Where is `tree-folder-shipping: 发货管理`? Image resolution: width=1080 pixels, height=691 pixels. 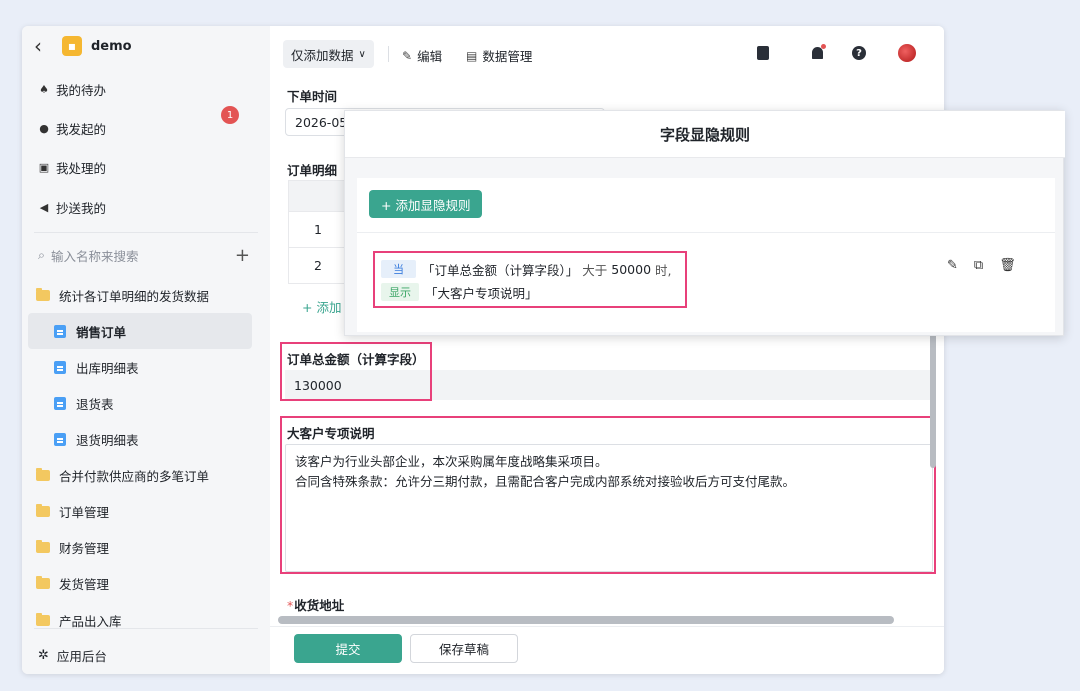
tree-folder-shipping: 发货管理 is located at coordinates (72, 583).